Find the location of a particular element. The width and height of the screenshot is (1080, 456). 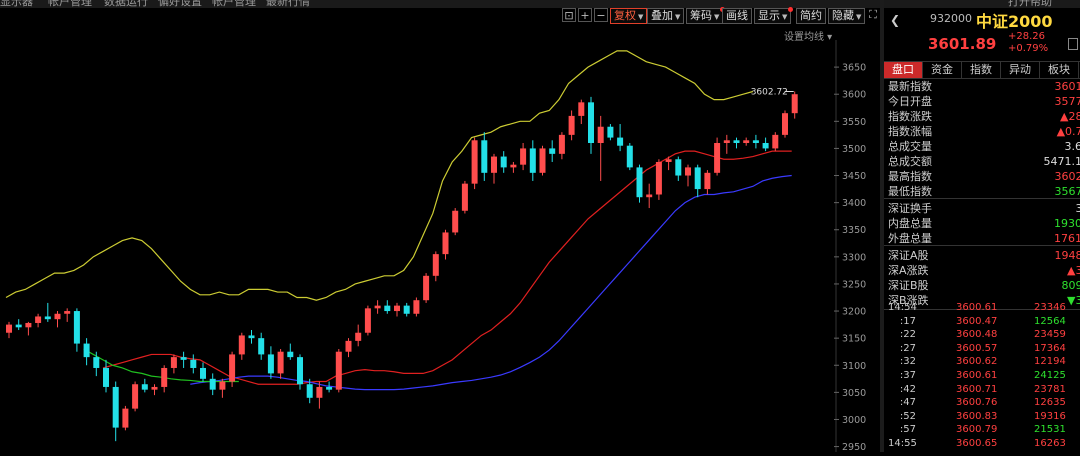

tick-row: :573600.7921531 is located at coordinates (982, 429).